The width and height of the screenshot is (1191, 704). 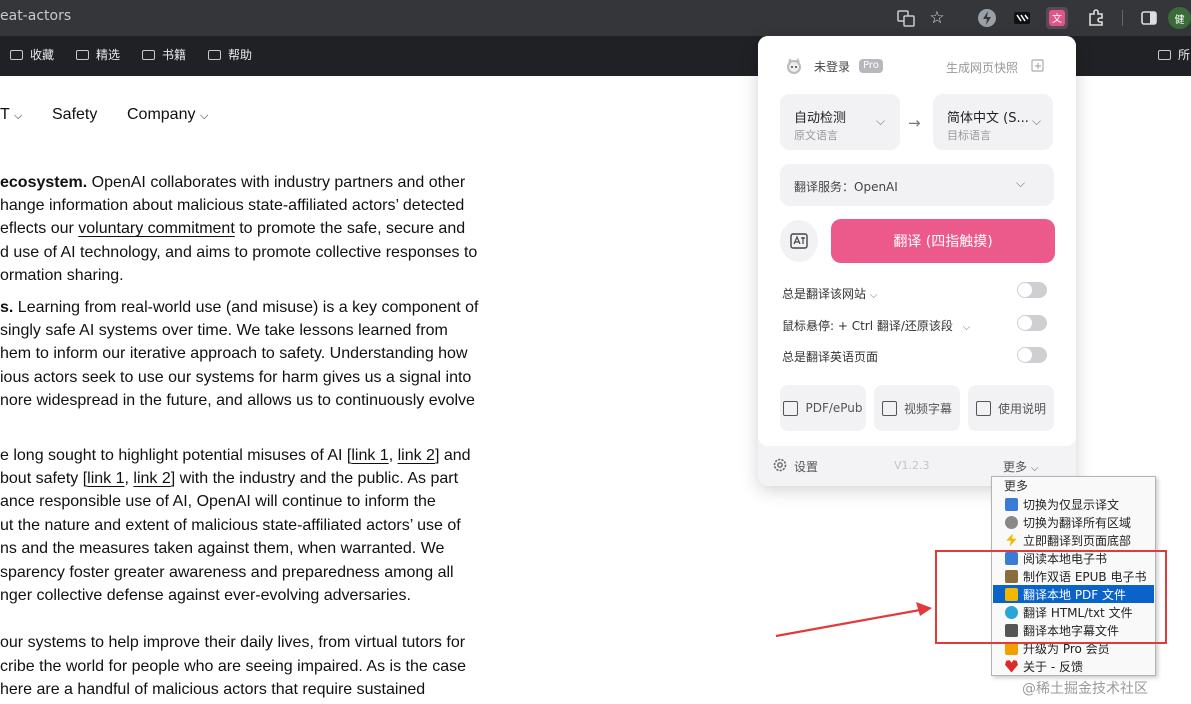 I want to click on video-icon, so click(x=889, y=408).